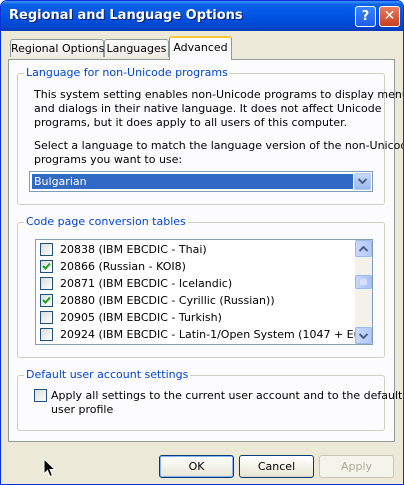 Image resolution: width=404 pixels, height=485 pixels. I want to click on language-select-value: Bulgarian, so click(192, 181).